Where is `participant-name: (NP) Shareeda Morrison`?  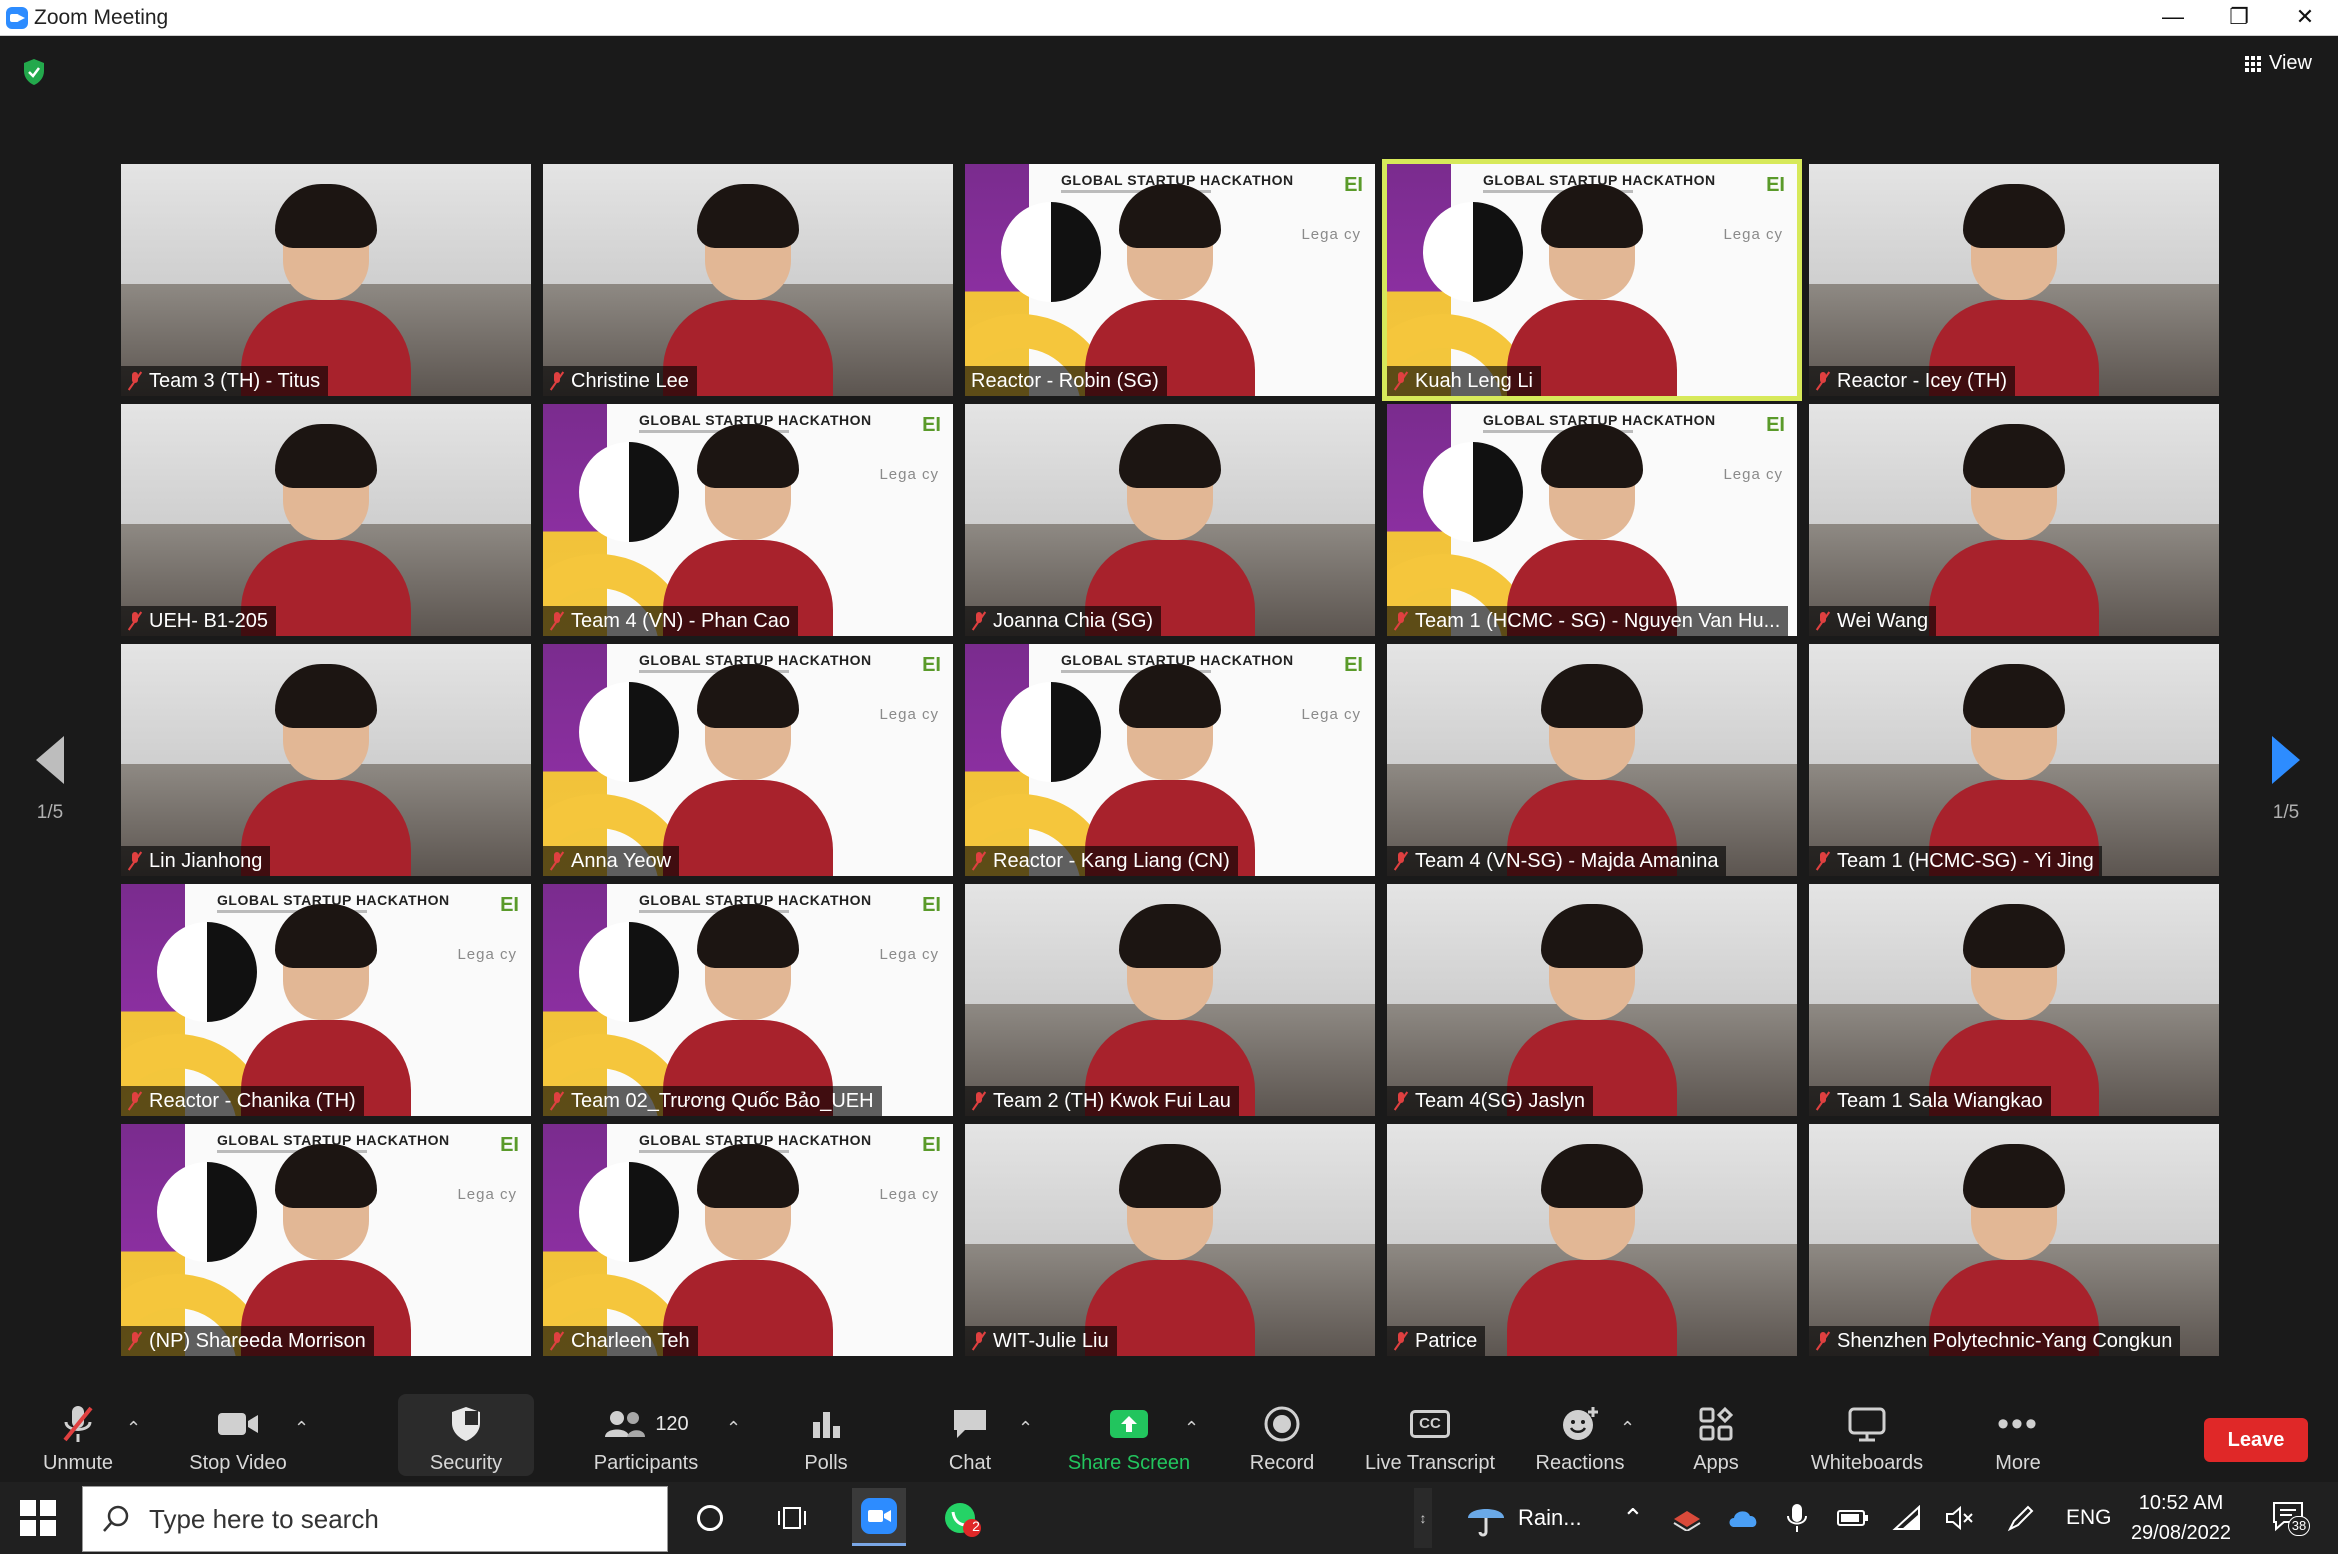 participant-name: (NP) Shareeda Morrison is located at coordinates (257, 1340).